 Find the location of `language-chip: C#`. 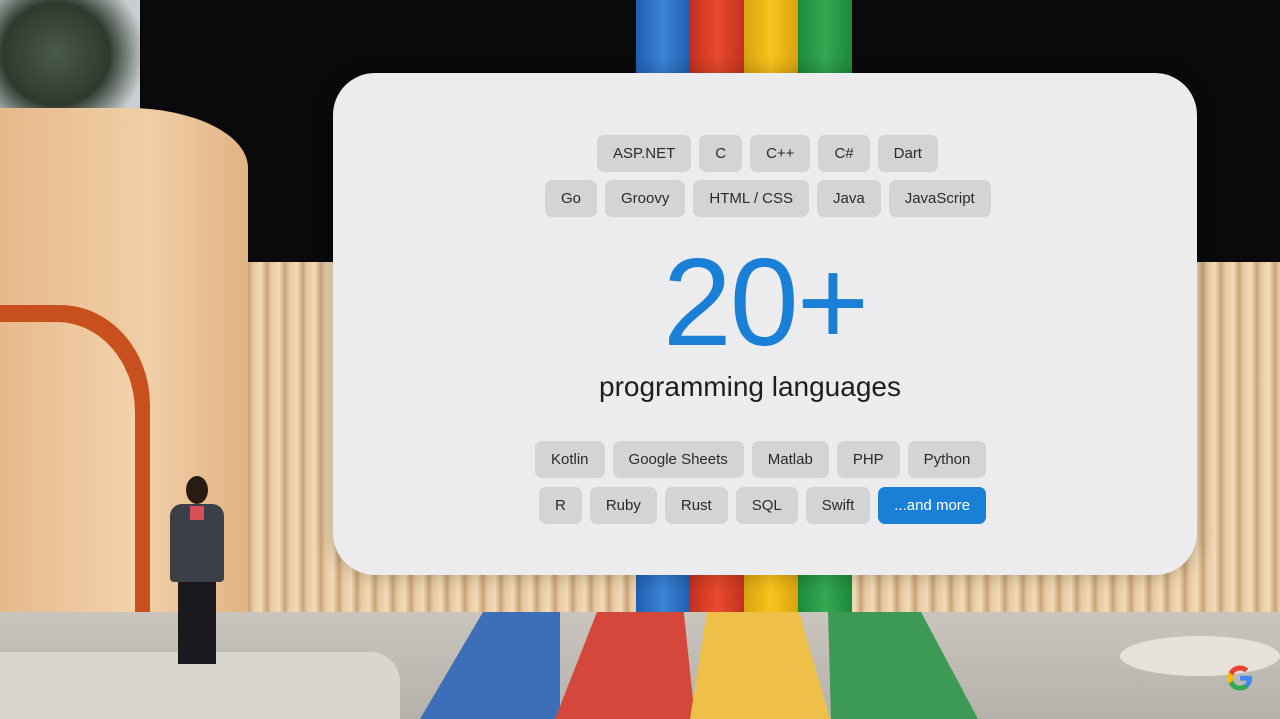

language-chip: C# is located at coordinates (844, 153).